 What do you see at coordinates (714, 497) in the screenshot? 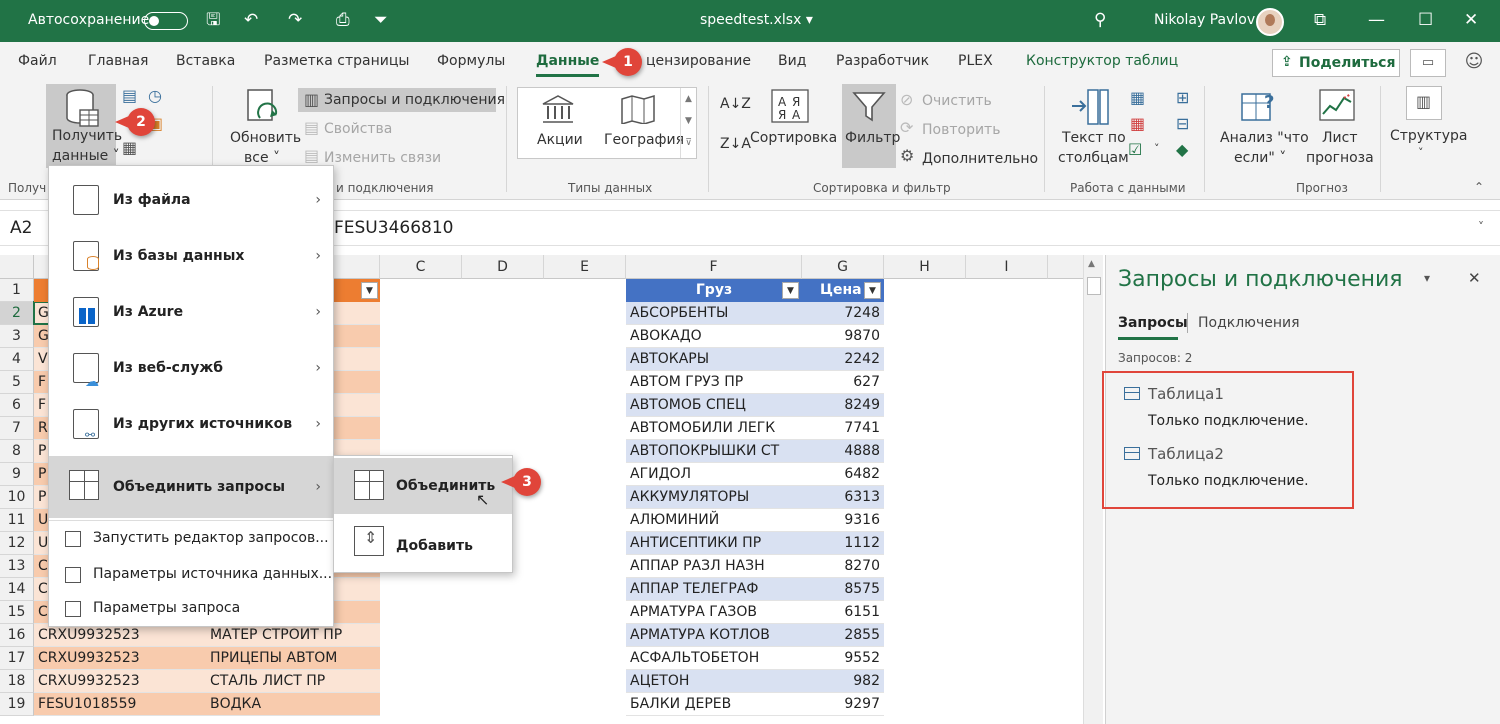
I see `cargo-cell: АККУМУЛЯТОРЫ` at bounding box center [714, 497].